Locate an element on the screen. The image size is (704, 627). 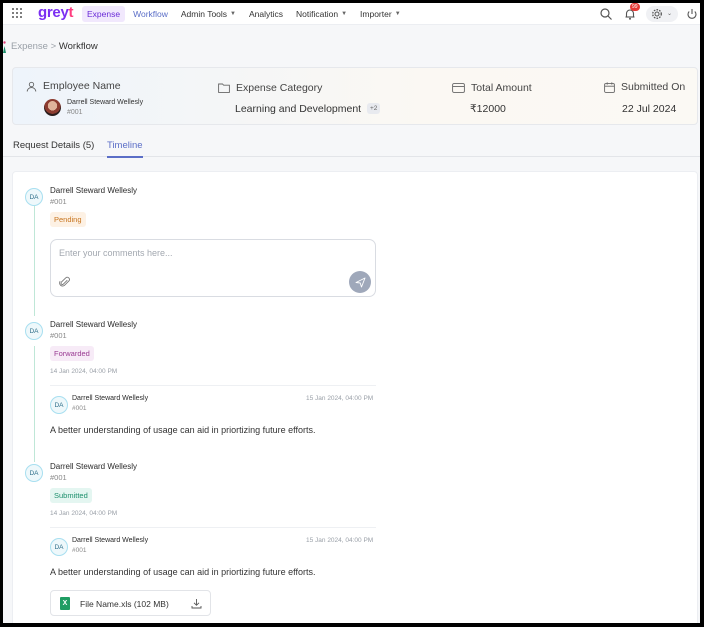
nav-item-admin-tools: Admin Tools ▼ is located at coordinates (208, 14).